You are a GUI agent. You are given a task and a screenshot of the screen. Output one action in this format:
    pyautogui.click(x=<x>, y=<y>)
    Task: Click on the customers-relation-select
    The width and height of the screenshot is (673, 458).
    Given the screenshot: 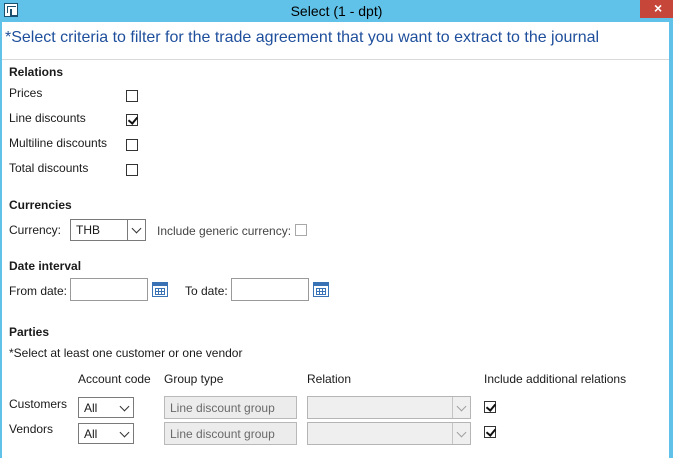 What is the action you would take?
    pyautogui.click(x=389, y=407)
    